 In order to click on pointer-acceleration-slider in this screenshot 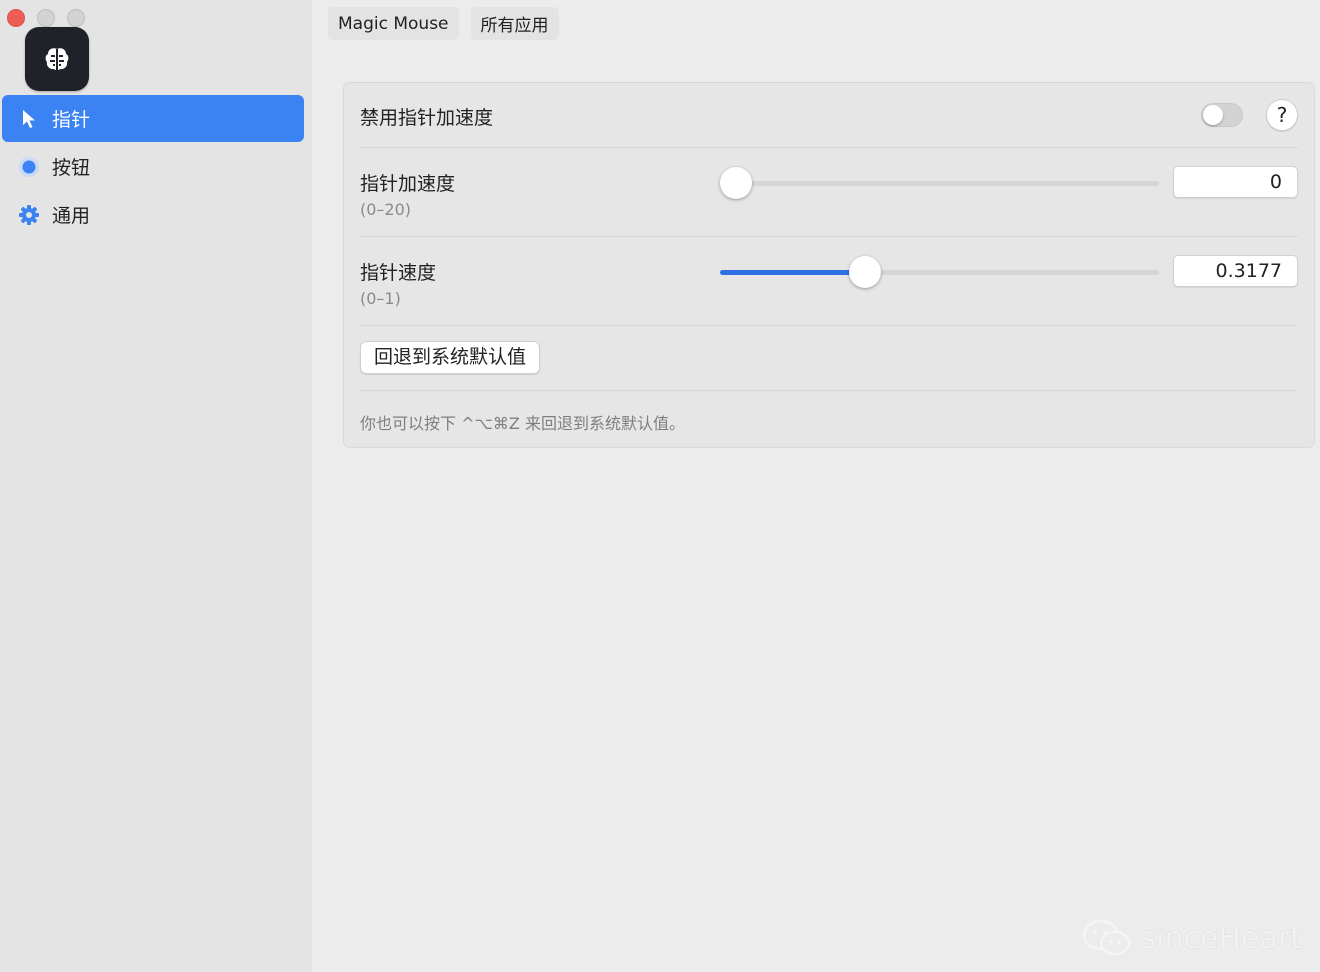, I will do `click(939, 183)`.